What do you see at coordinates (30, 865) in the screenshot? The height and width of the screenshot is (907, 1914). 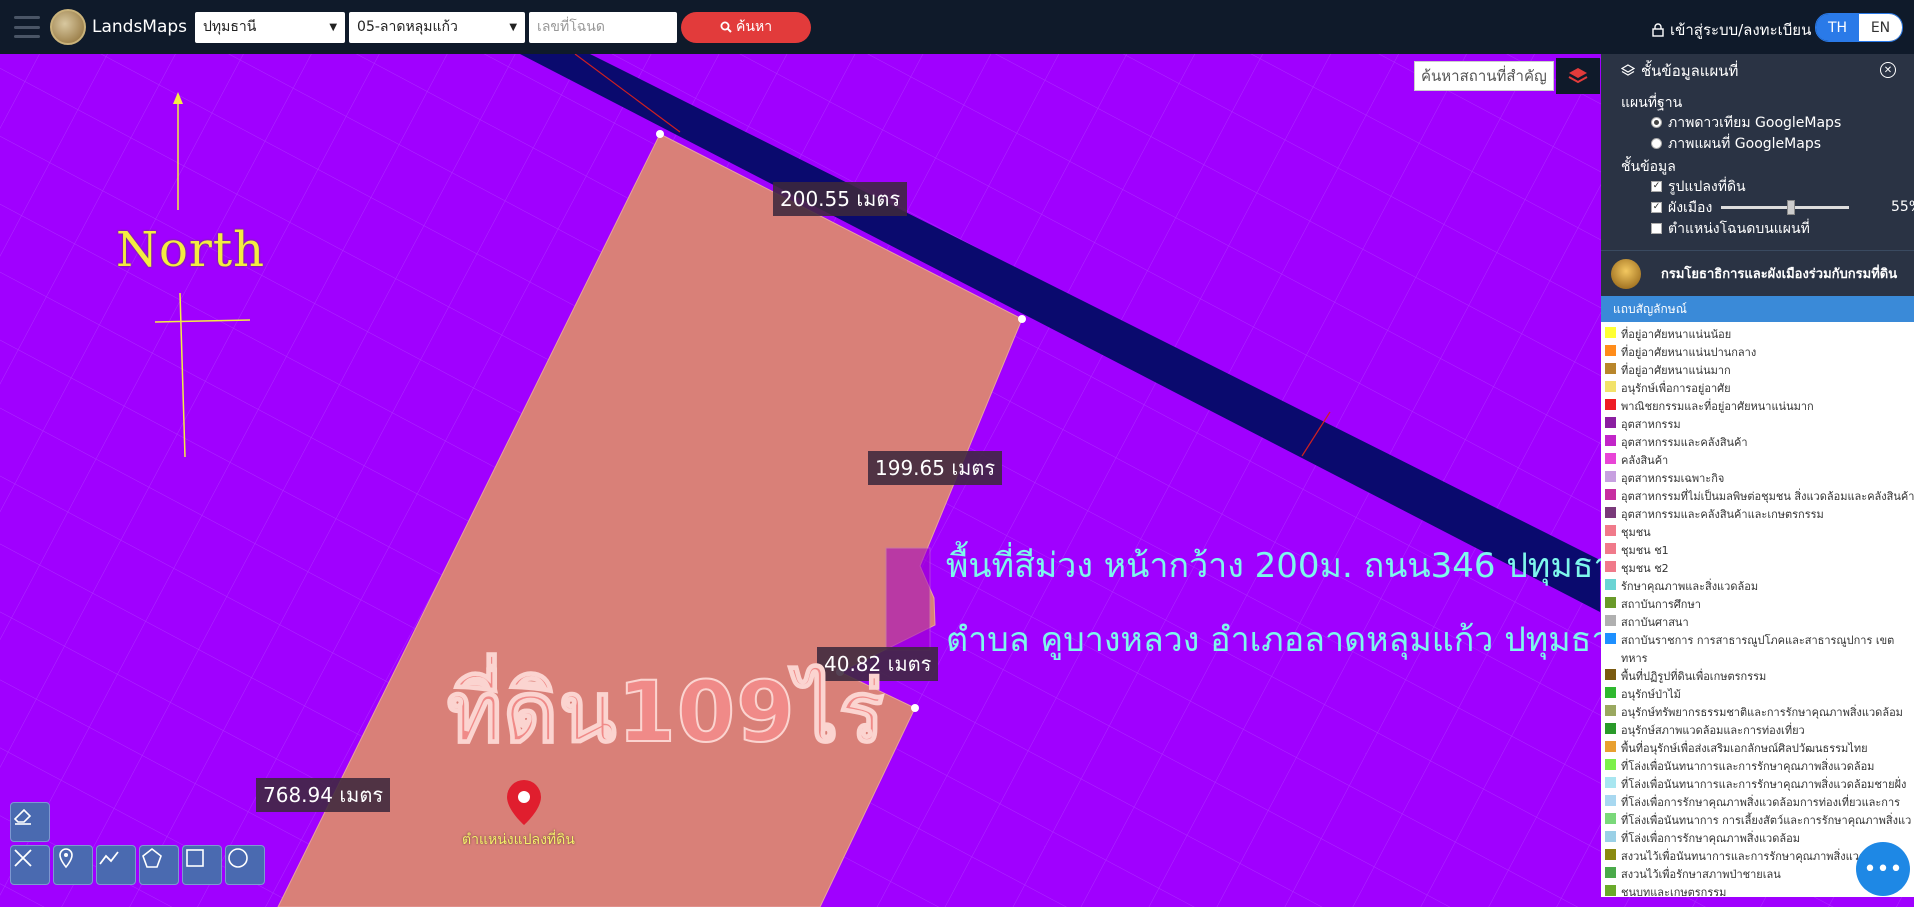 I see `ruler-tool` at bounding box center [30, 865].